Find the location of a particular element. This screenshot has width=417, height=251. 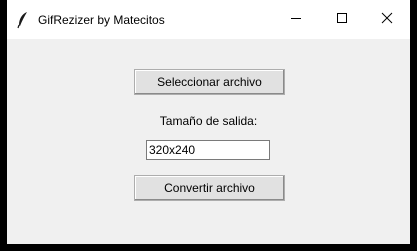

minimize-button is located at coordinates (296, 19).